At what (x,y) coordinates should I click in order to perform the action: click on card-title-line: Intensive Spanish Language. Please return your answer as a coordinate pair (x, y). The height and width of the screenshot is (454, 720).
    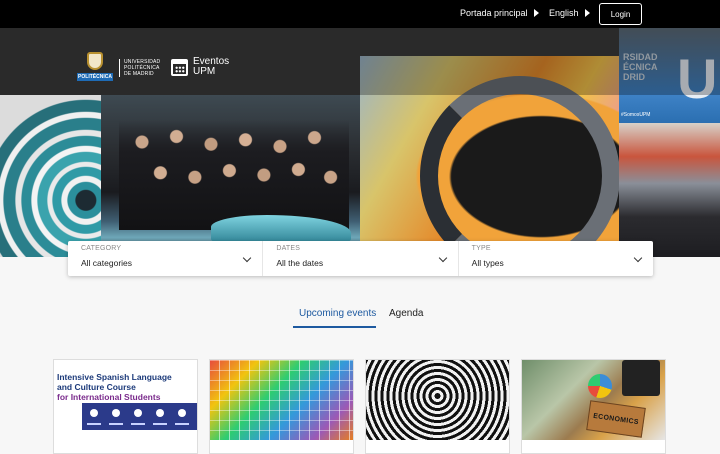
    Looking at the image, I should click on (114, 377).